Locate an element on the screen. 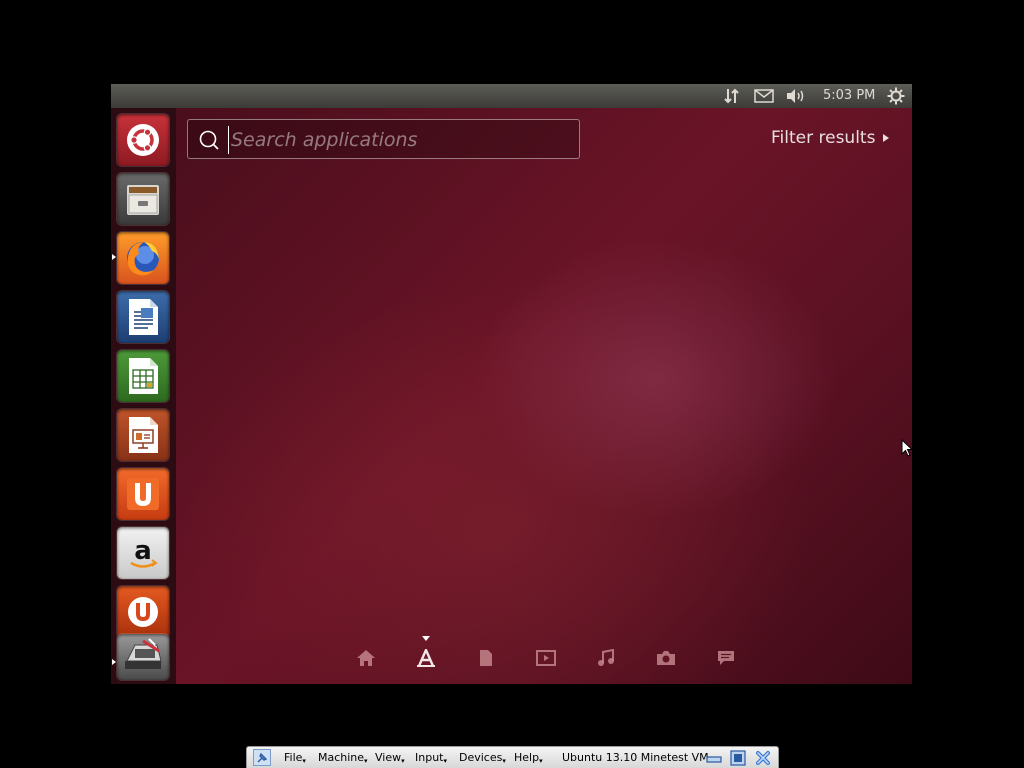 The width and height of the screenshot is (1024, 768). menu-view: View▾ is located at coordinates (390, 758).